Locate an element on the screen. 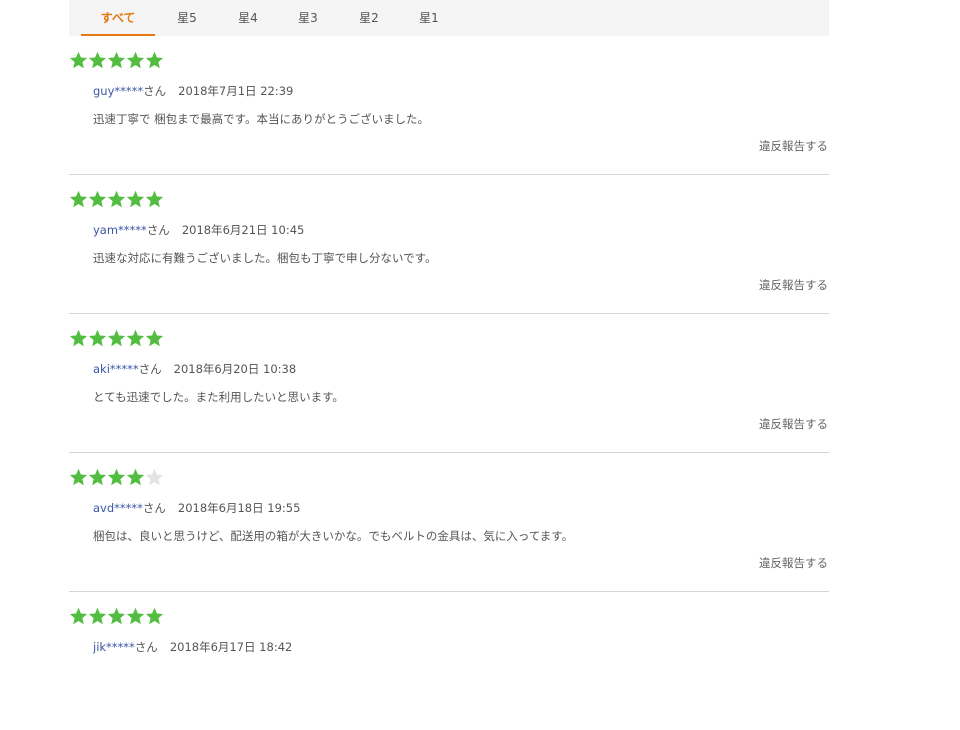 Image resolution: width=960 pixels, height=730 pixels. review-text: とても迅速でした。また利用したいと思います。 is located at coordinates (218, 397).